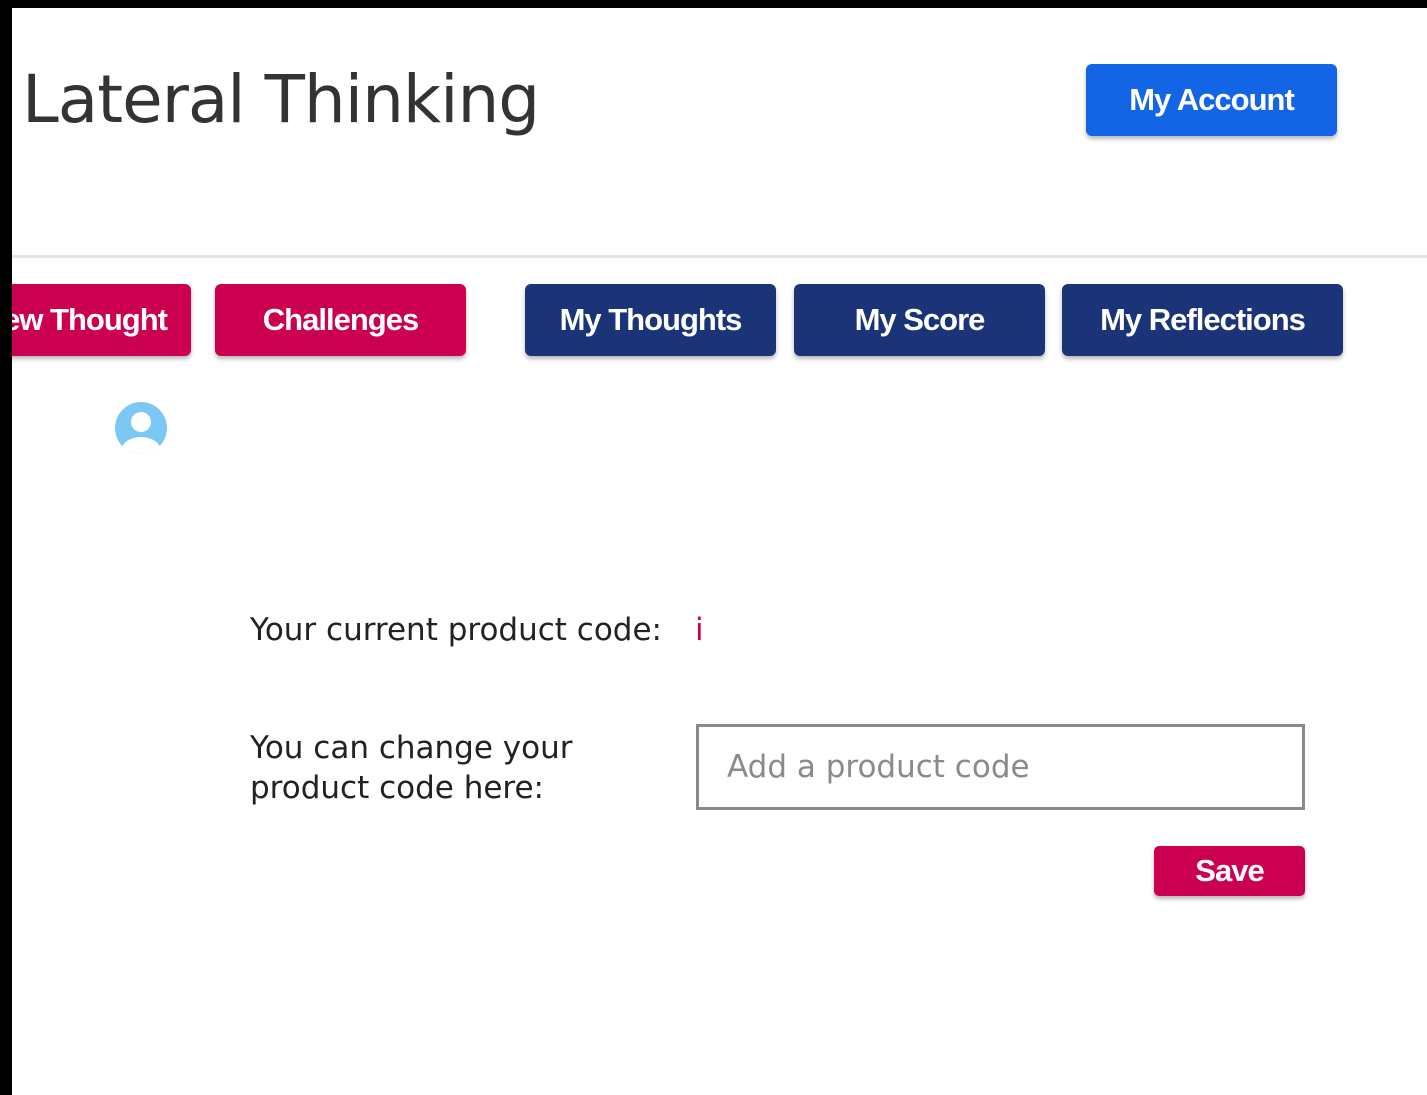 The image size is (1427, 1095). Describe the element at coordinates (1202, 320) in the screenshot. I see `nav-my-reflections-button: My Reflections` at that location.